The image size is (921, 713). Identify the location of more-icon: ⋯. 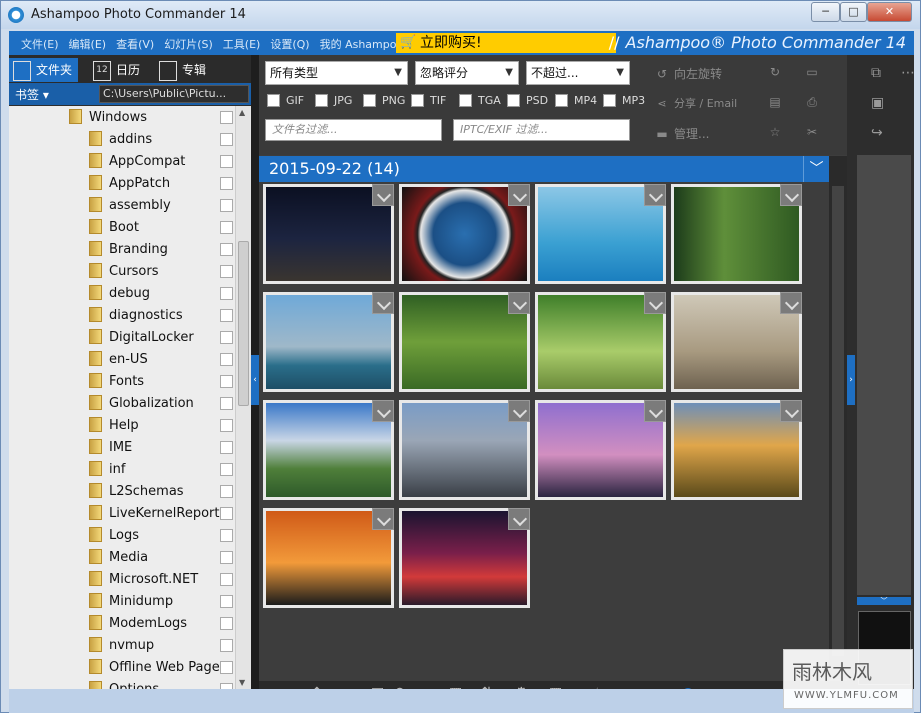
(908, 73).